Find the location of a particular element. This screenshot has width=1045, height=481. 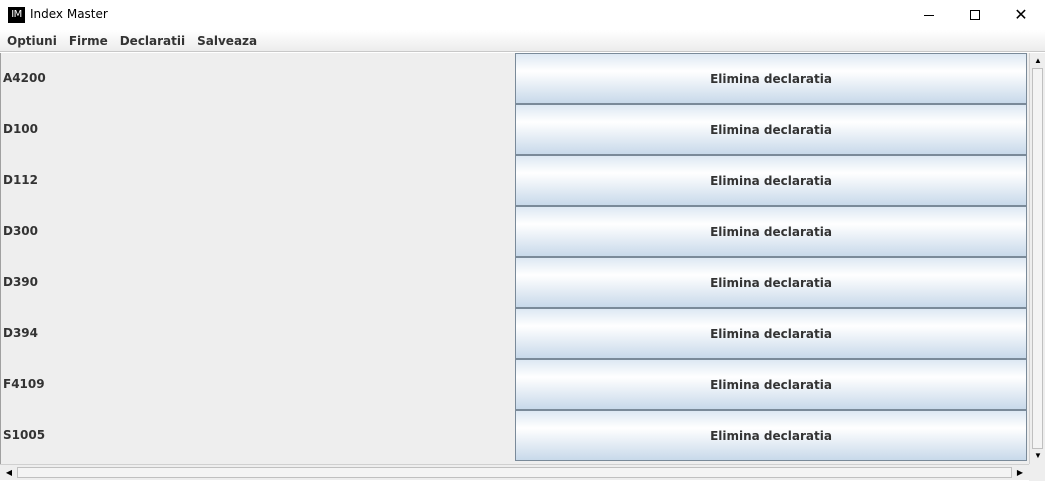

maximize-icon is located at coordinates (975, 15).